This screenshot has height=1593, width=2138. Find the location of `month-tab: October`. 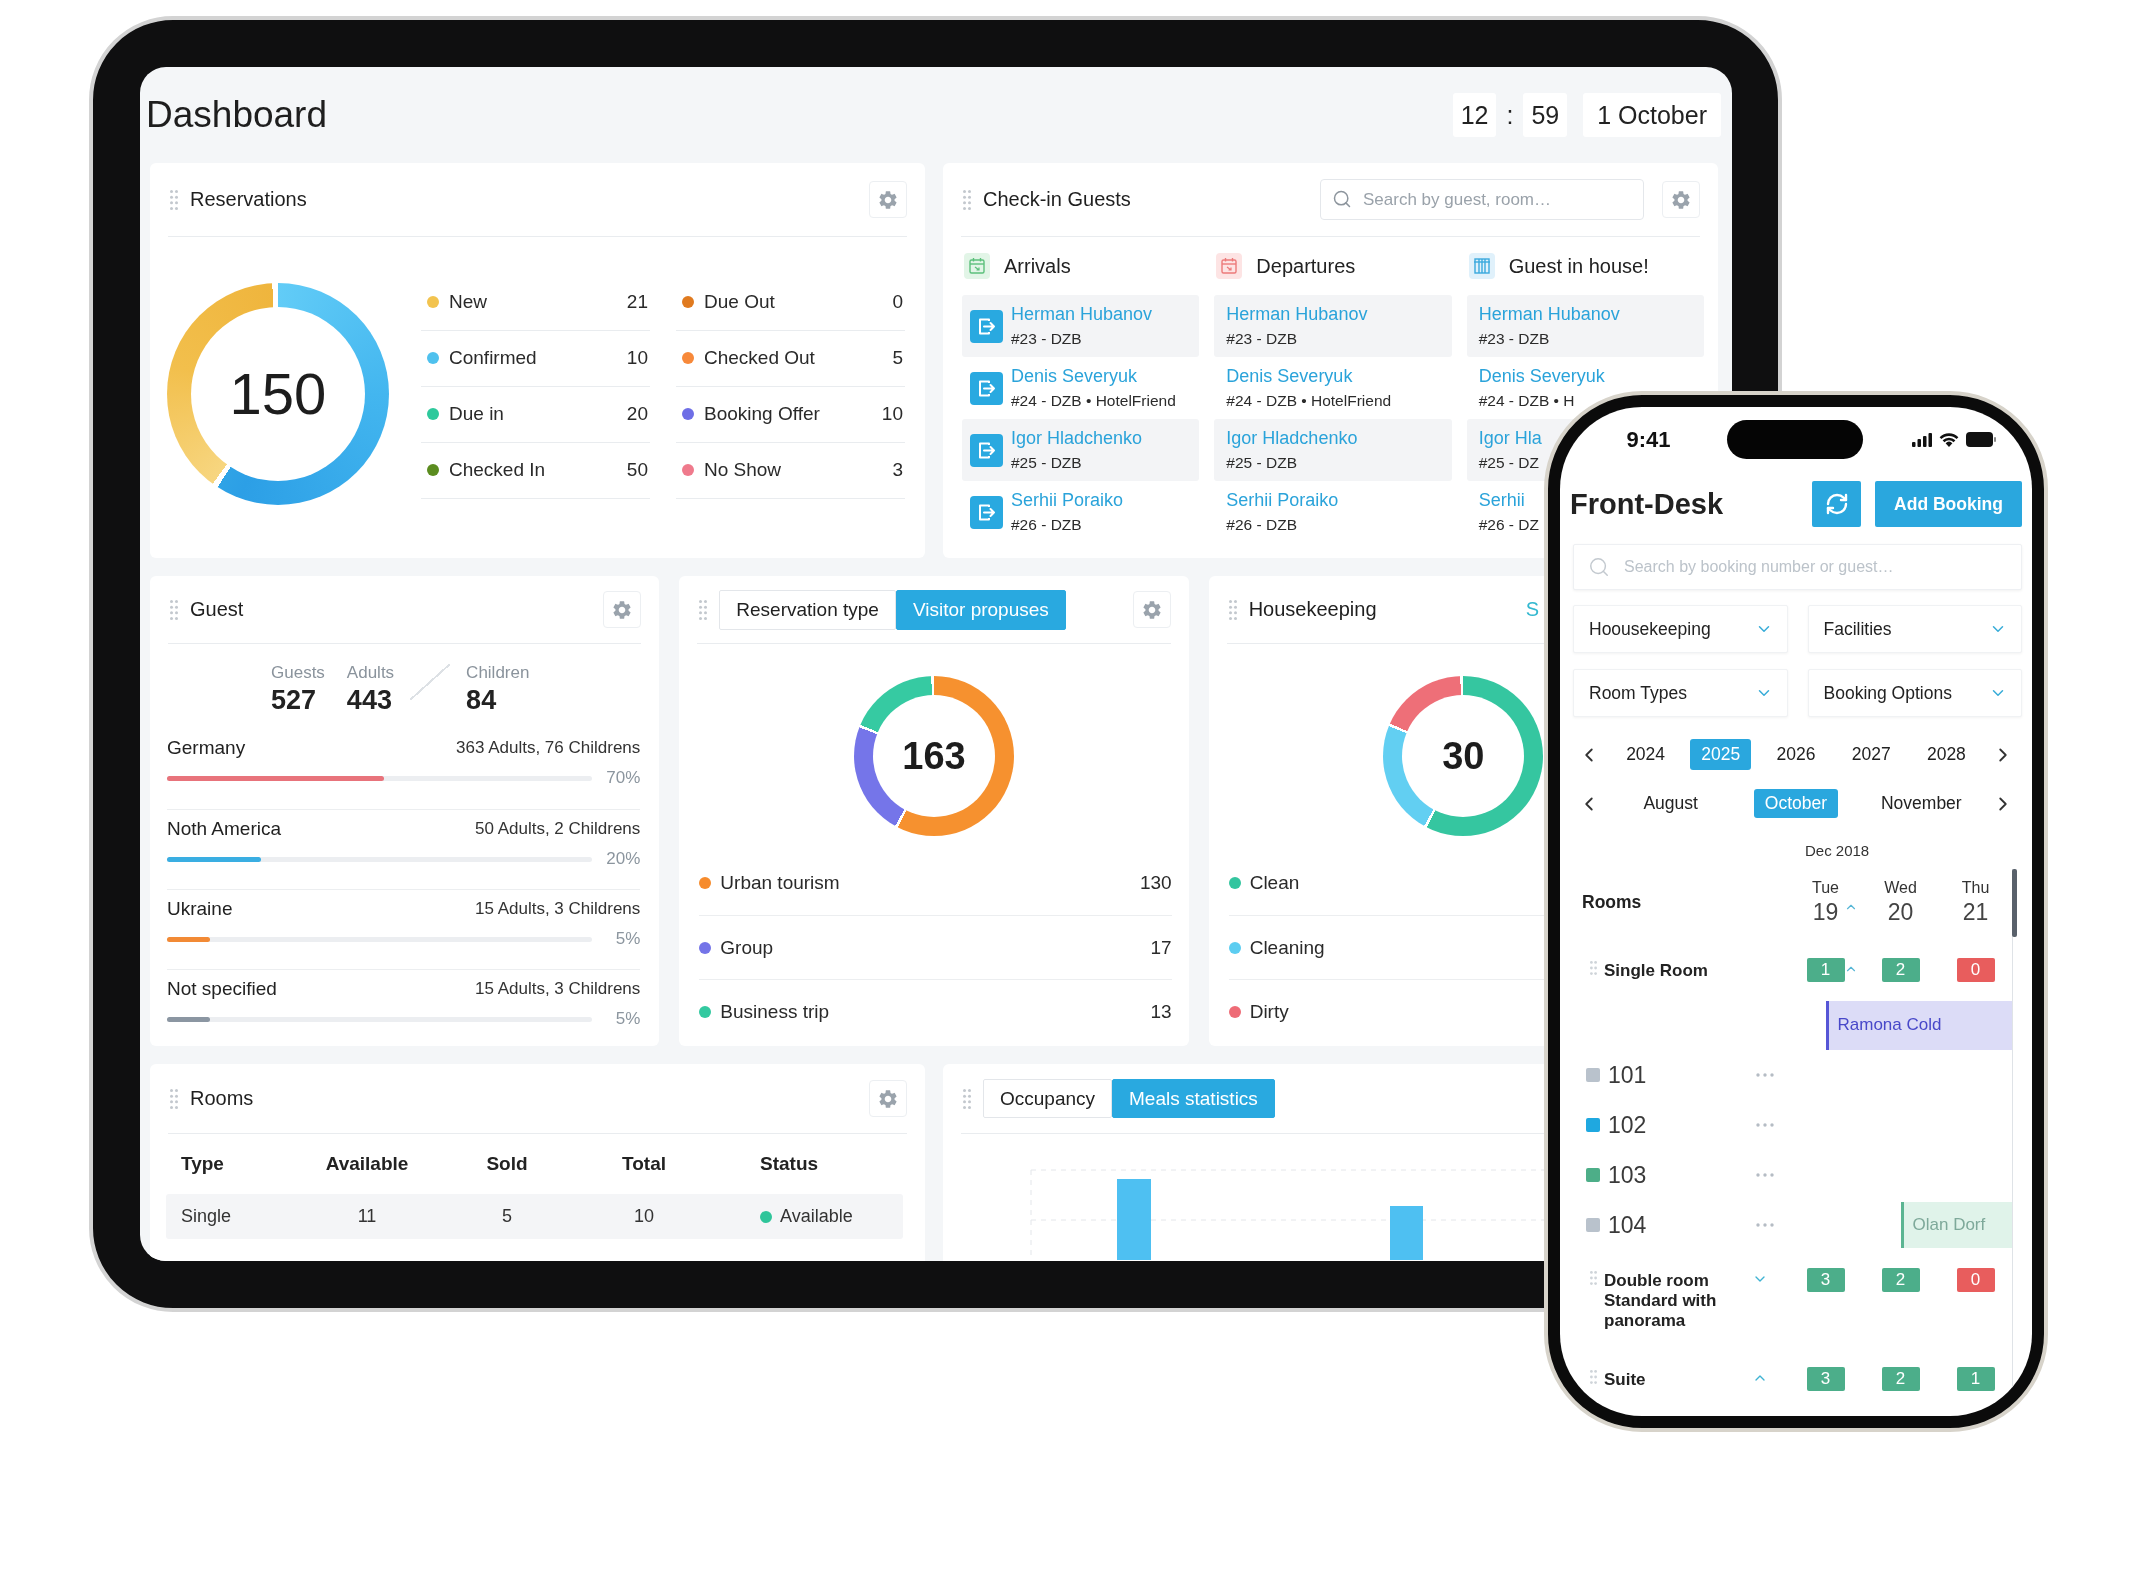

month-tab: October is located at coordinates (1796, 803).